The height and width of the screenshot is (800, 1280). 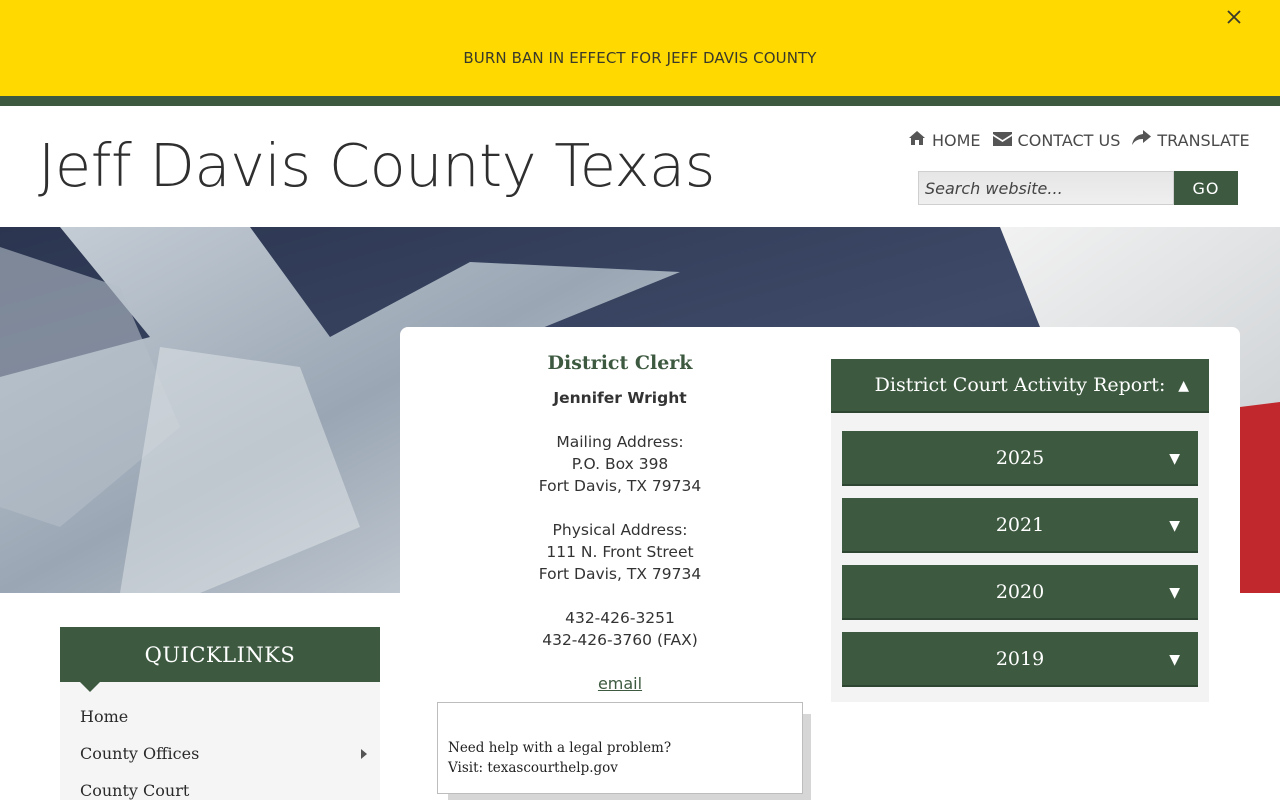 I want to click on physical-city: Fort Davis, TX 79734, so click(x=620, y=574).